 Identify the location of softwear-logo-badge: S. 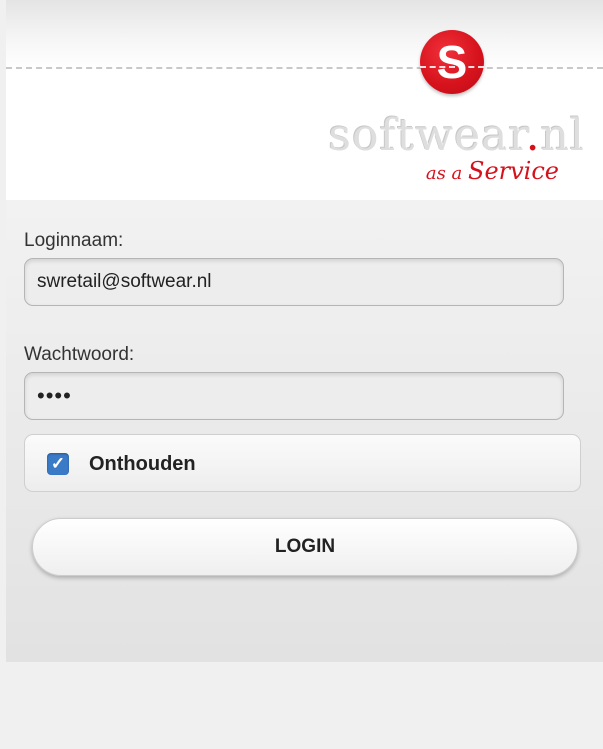
(452, 62).